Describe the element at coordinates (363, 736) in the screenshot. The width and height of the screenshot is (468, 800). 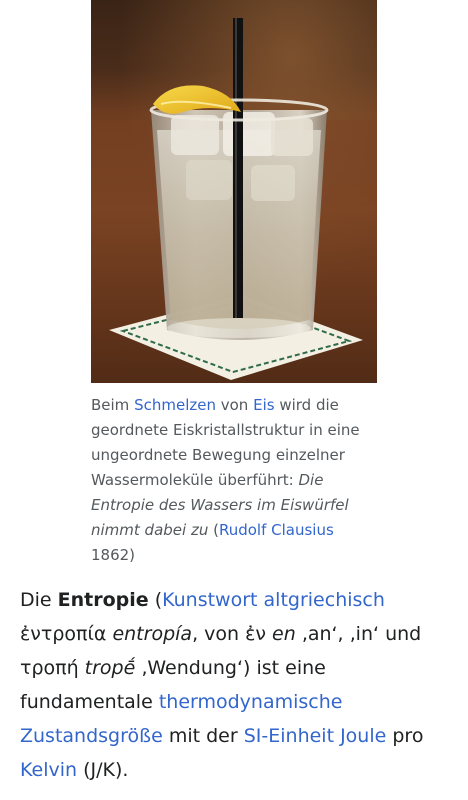
I see `link-joule: Joule` at that location.